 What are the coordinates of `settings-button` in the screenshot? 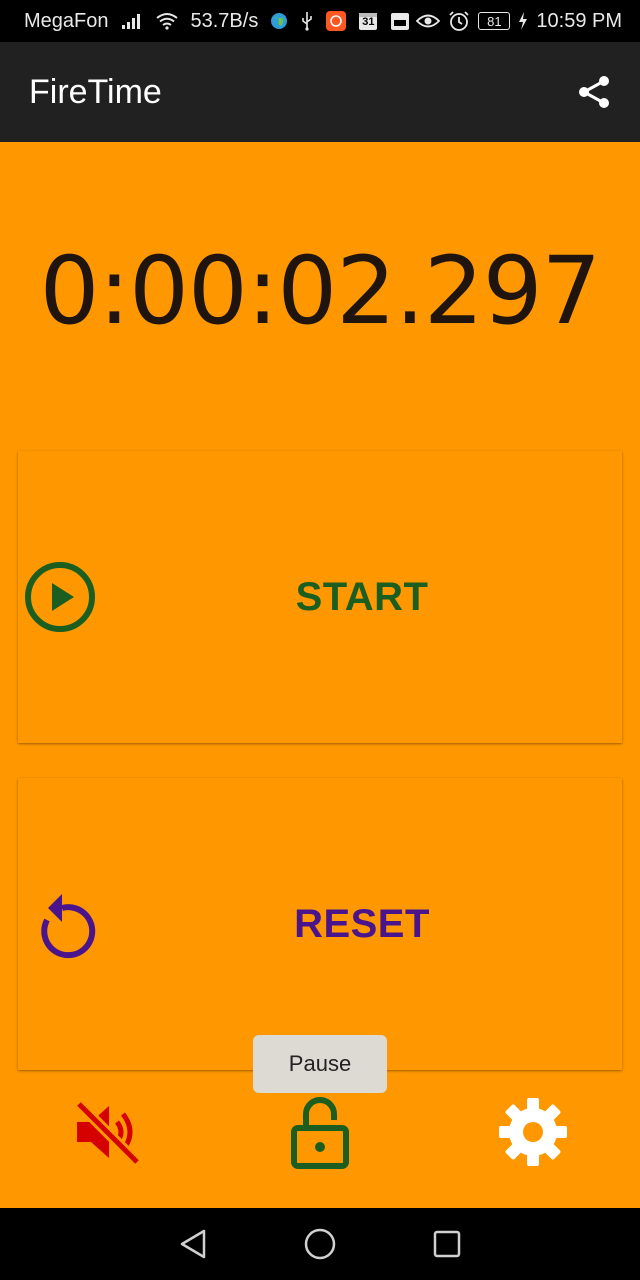 It's located at (533, 1132).